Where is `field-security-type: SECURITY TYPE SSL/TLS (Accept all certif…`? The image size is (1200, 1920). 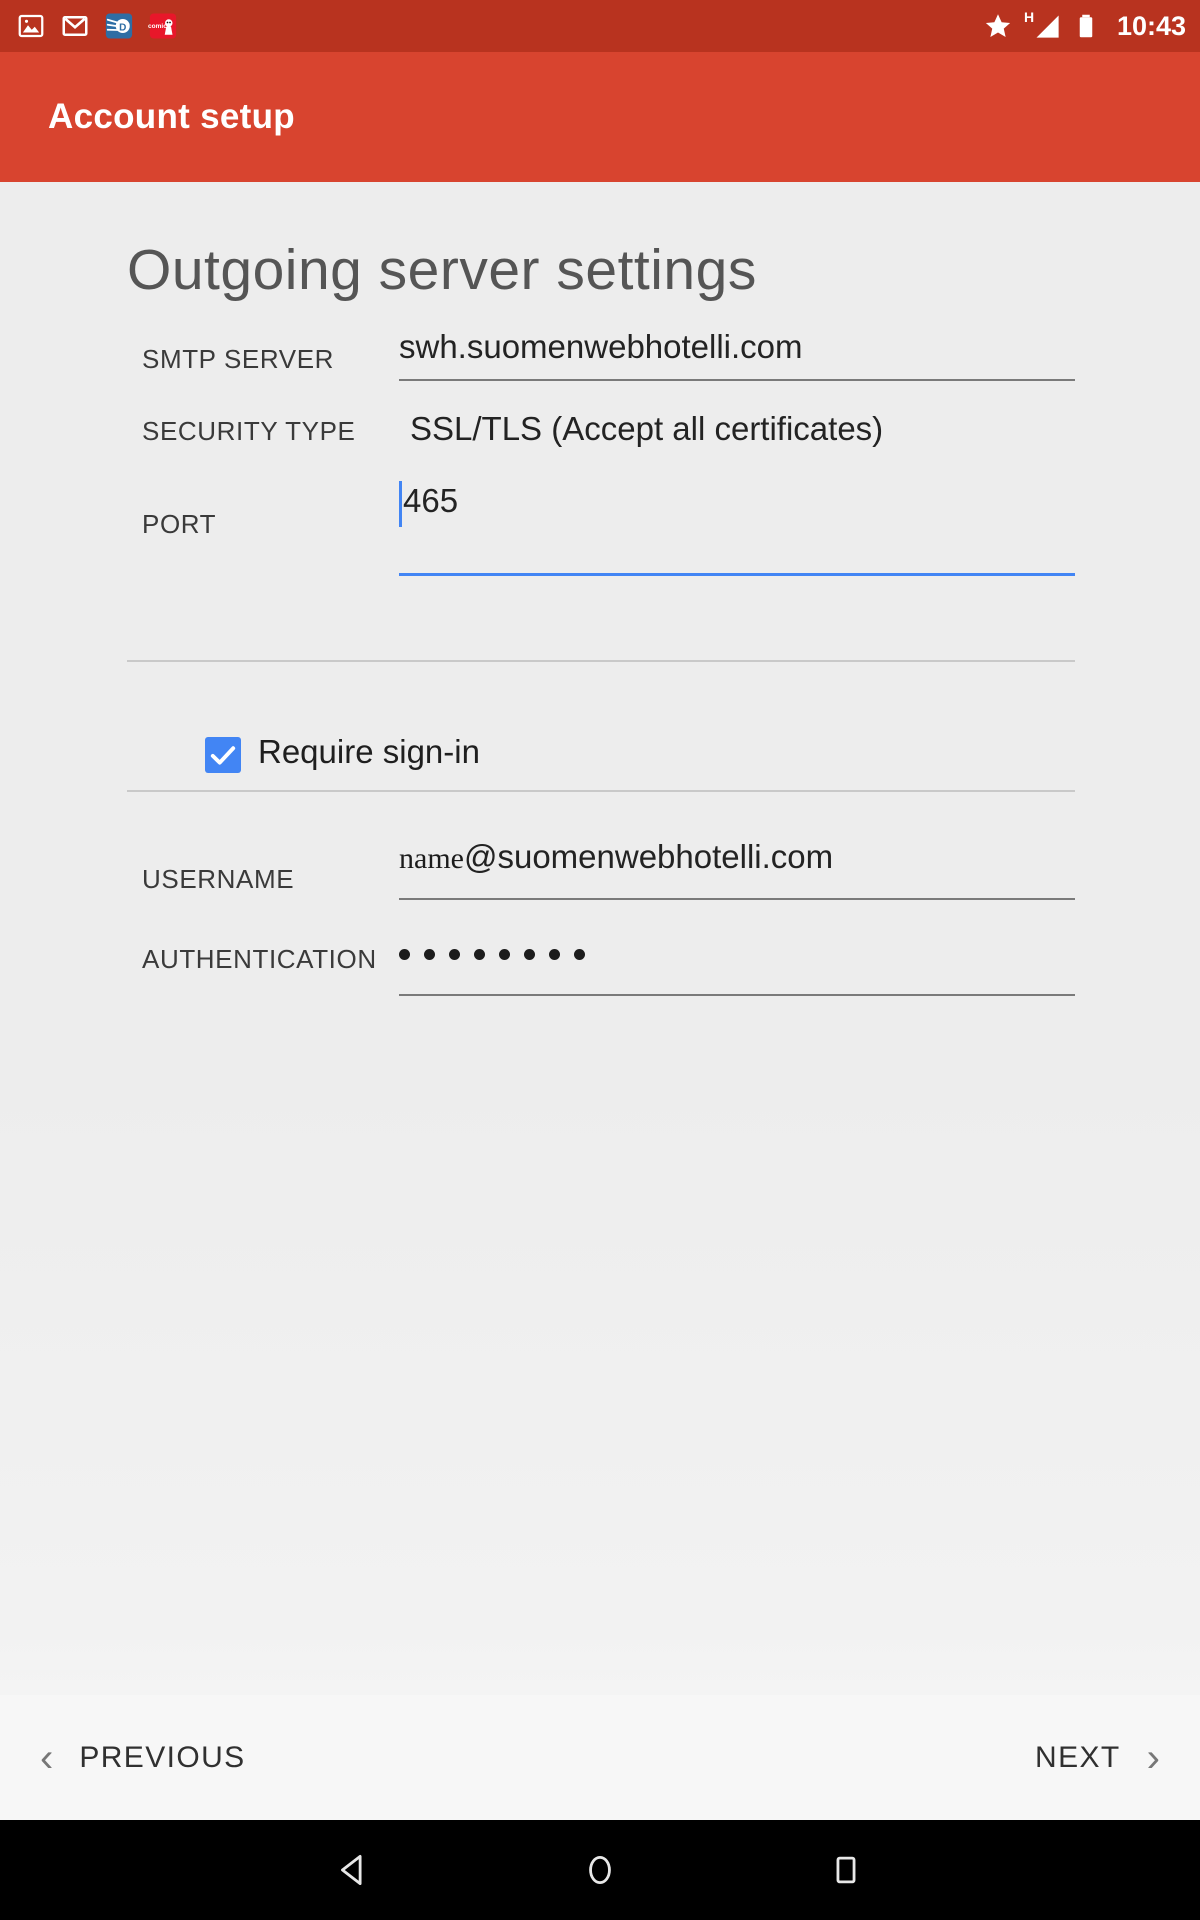
field-security-type: SECURITY TYPE SSL/TLS (Accept all certif… is located at coordinates (600, 429).